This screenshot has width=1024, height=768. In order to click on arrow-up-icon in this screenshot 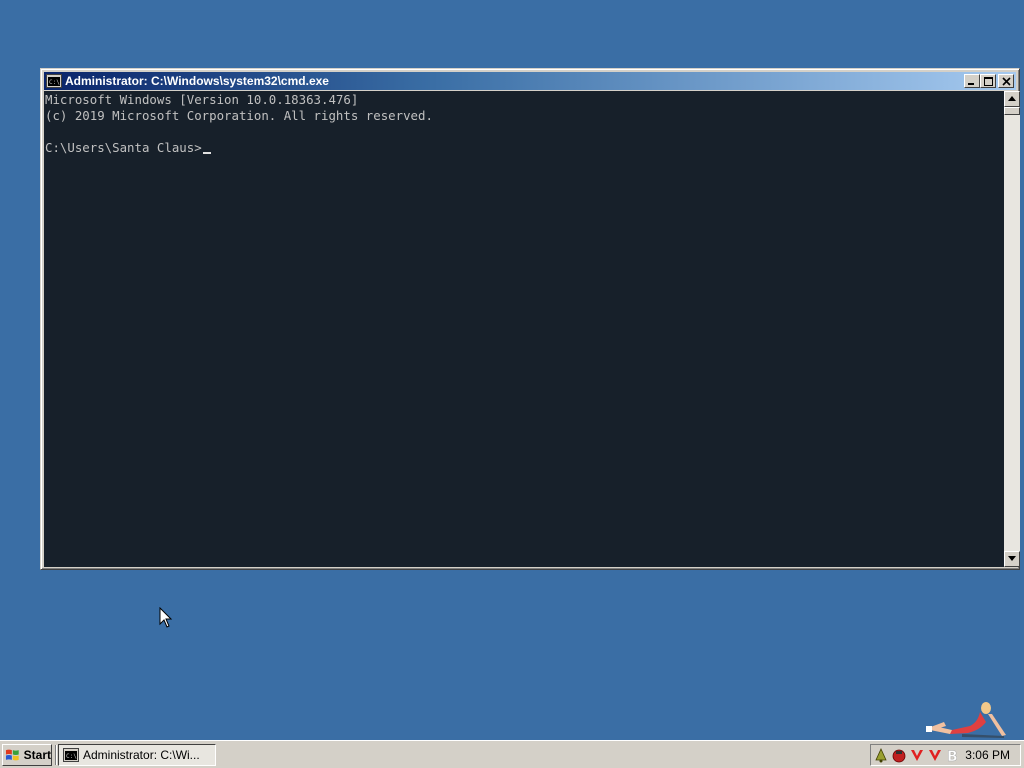, I will do `click(1012, 98)`.